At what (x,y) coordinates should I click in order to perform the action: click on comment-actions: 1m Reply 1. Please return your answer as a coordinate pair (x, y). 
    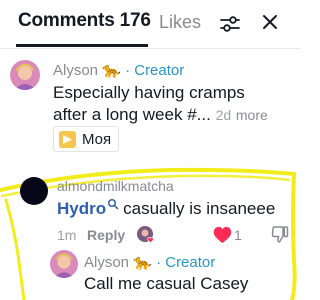
    Looking at the image, I should click on (175, 236).